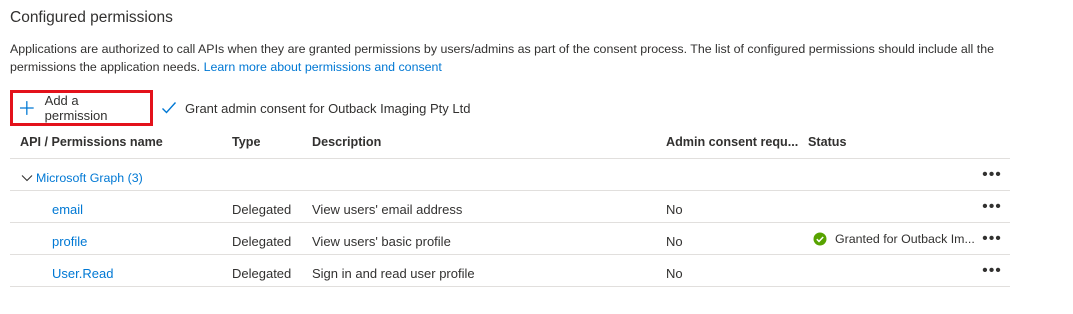 The height and width of the screenshot is (314, 1073). What do you see at coordinates (510, 175) in the screenshot?
I see `group-row-microsoft-graph: Microsoft Graph (3) •••` at bounding box center [510, 175].